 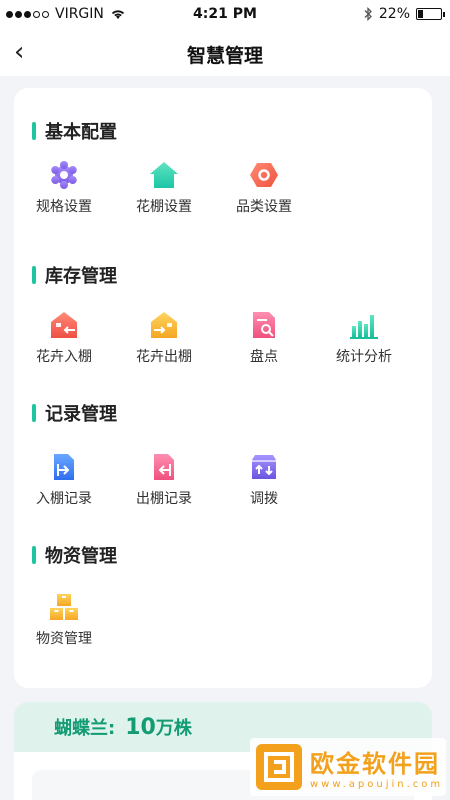 What do you see at coordinates (368, 14) in the screenshot?
I see `bluetooth-icon` at bounding box center [368, 14].